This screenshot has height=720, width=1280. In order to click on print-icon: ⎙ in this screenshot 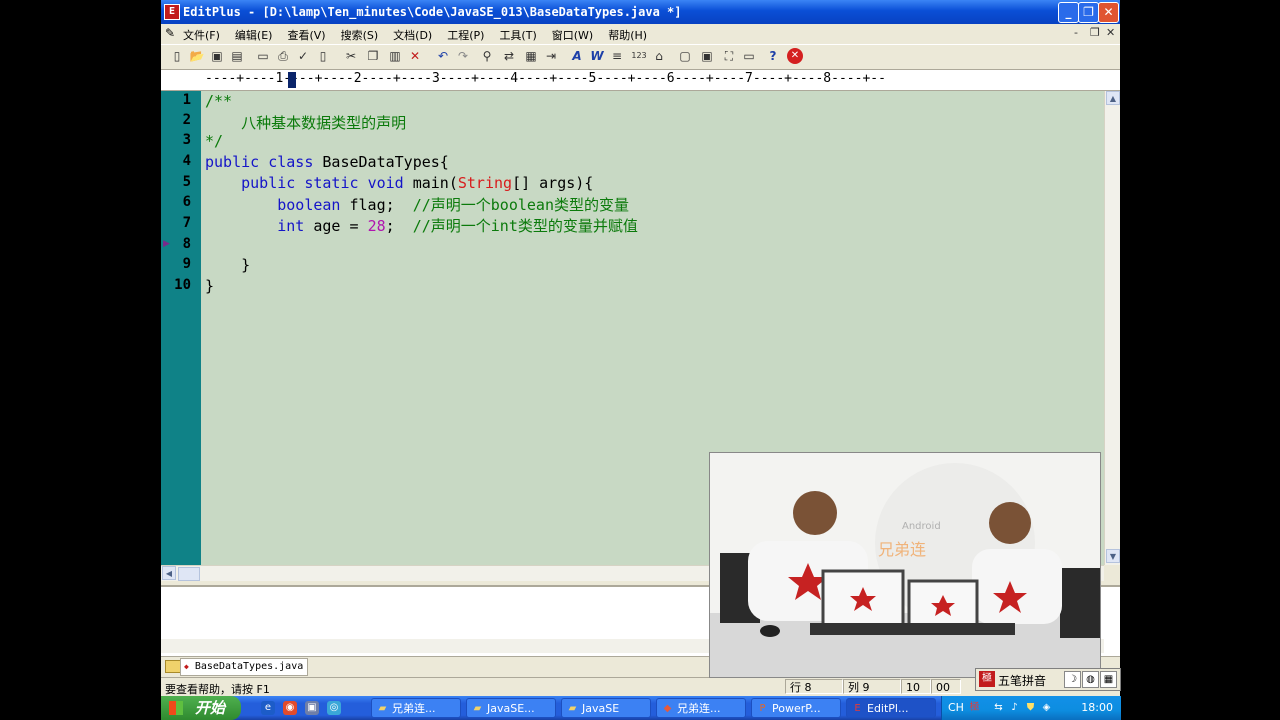, I will do `click(283, 56)`.